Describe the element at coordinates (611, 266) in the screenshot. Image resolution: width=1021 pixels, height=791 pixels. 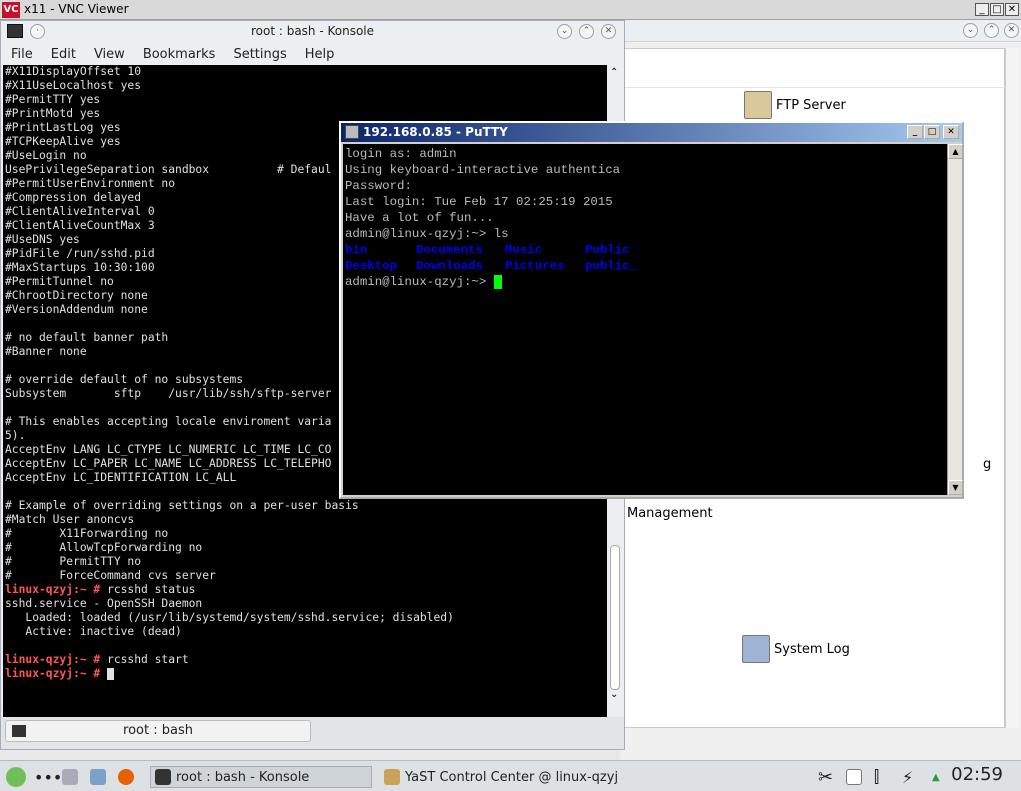
I see `directory-entry: public_` at that location.